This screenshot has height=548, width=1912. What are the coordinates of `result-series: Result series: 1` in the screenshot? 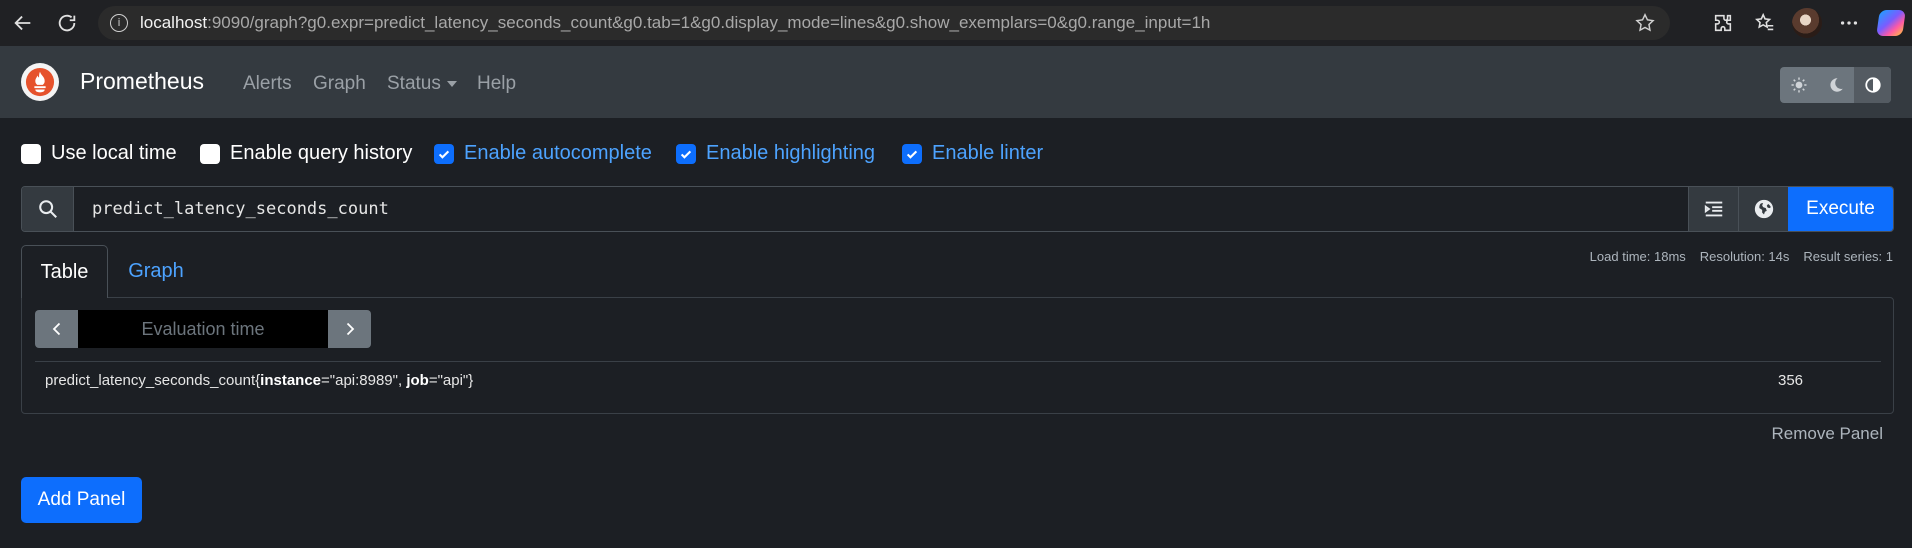 It's located at (1848, 256).